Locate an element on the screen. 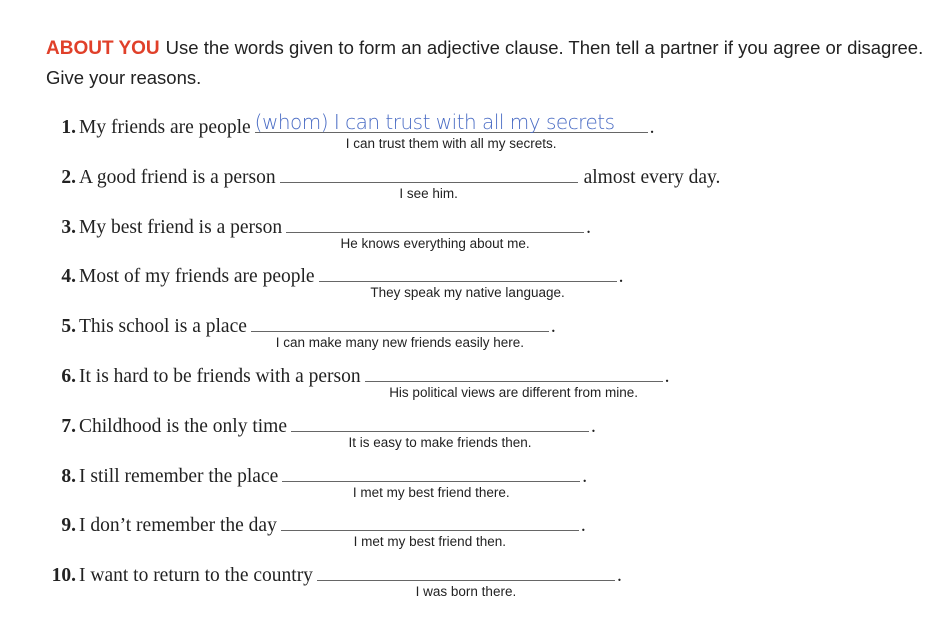 The width and height of the screenshot is (951, 621). item-prompt: I want to return to the country is located at coordinates (196, 575).